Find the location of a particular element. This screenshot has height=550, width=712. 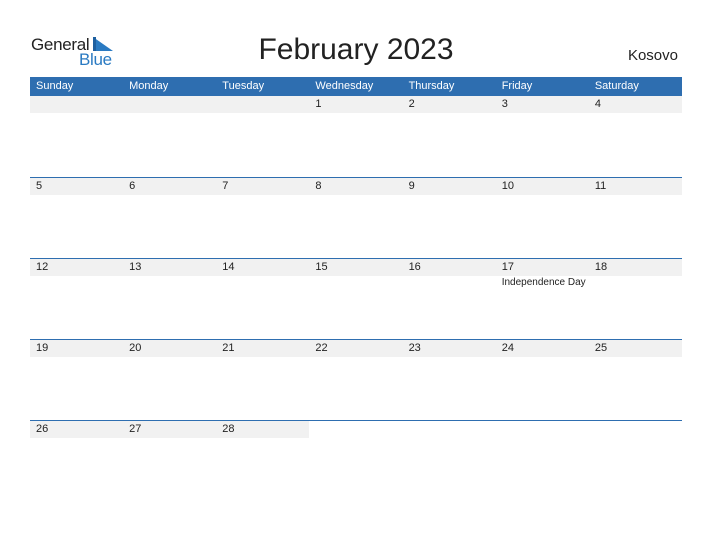

weekday-thursday: Thursday is located at coordinates (431, 86).